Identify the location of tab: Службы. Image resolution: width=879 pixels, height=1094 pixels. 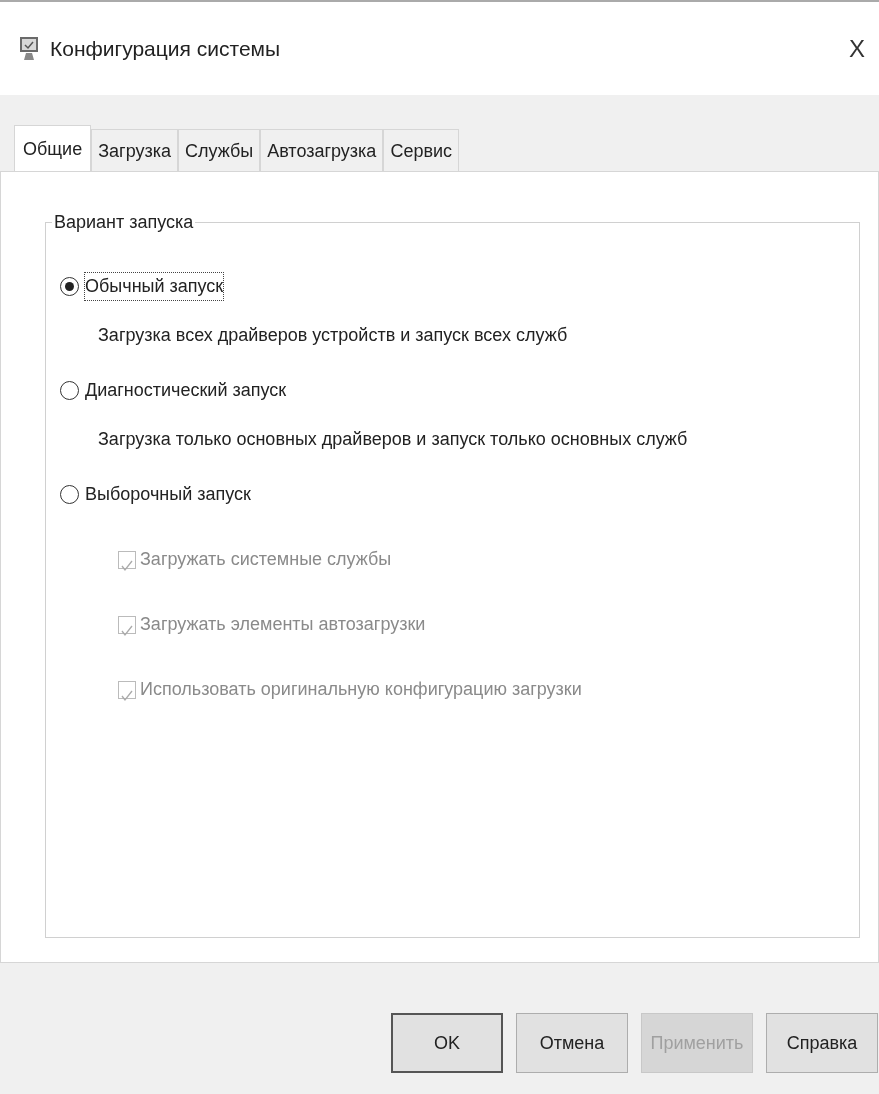
(219, 150).